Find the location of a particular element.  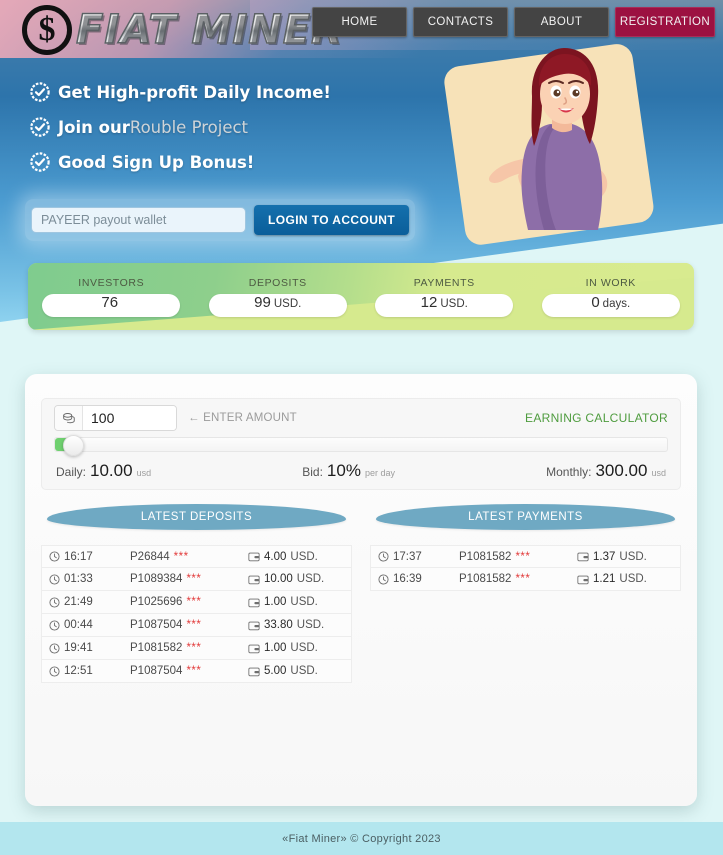

row-amount-value: 4.00 is located at coordinates (275, 556).